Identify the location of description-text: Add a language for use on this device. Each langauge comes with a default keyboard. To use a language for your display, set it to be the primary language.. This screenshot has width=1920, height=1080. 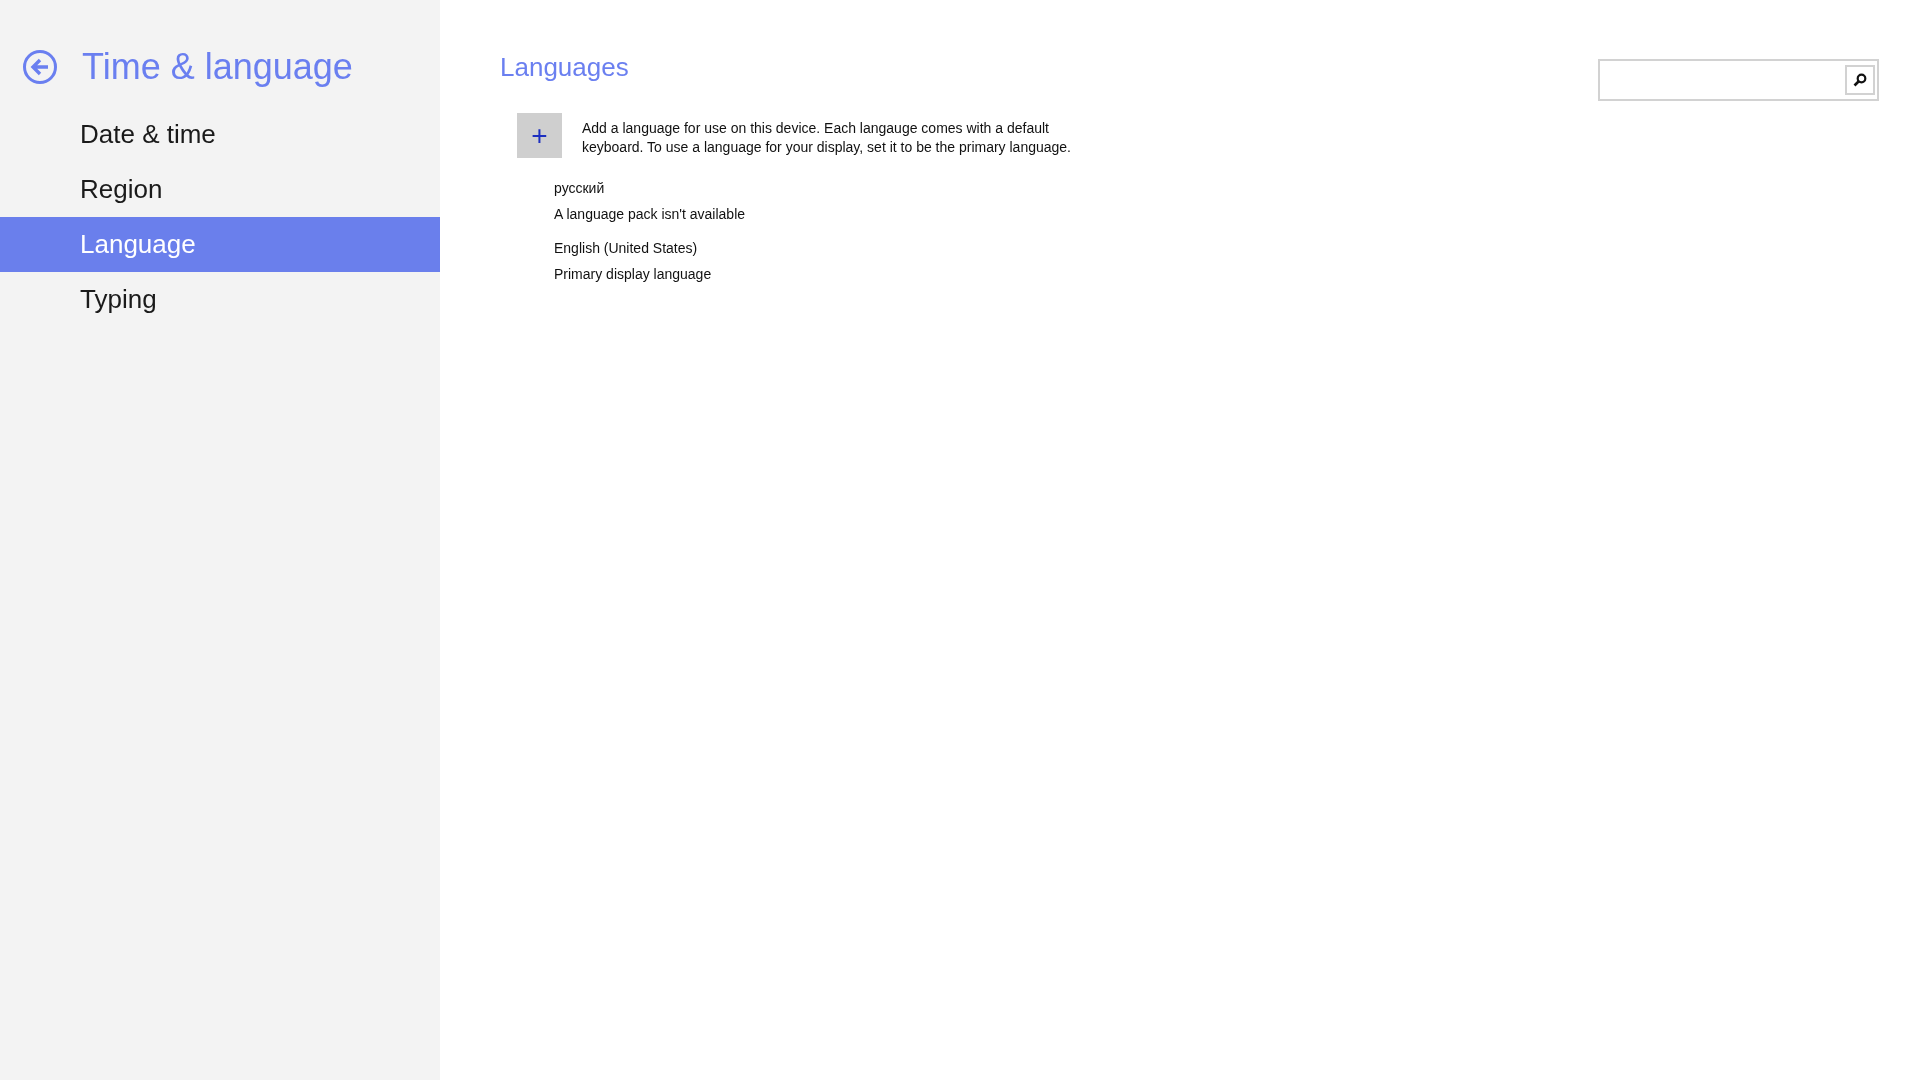
(827, 138).